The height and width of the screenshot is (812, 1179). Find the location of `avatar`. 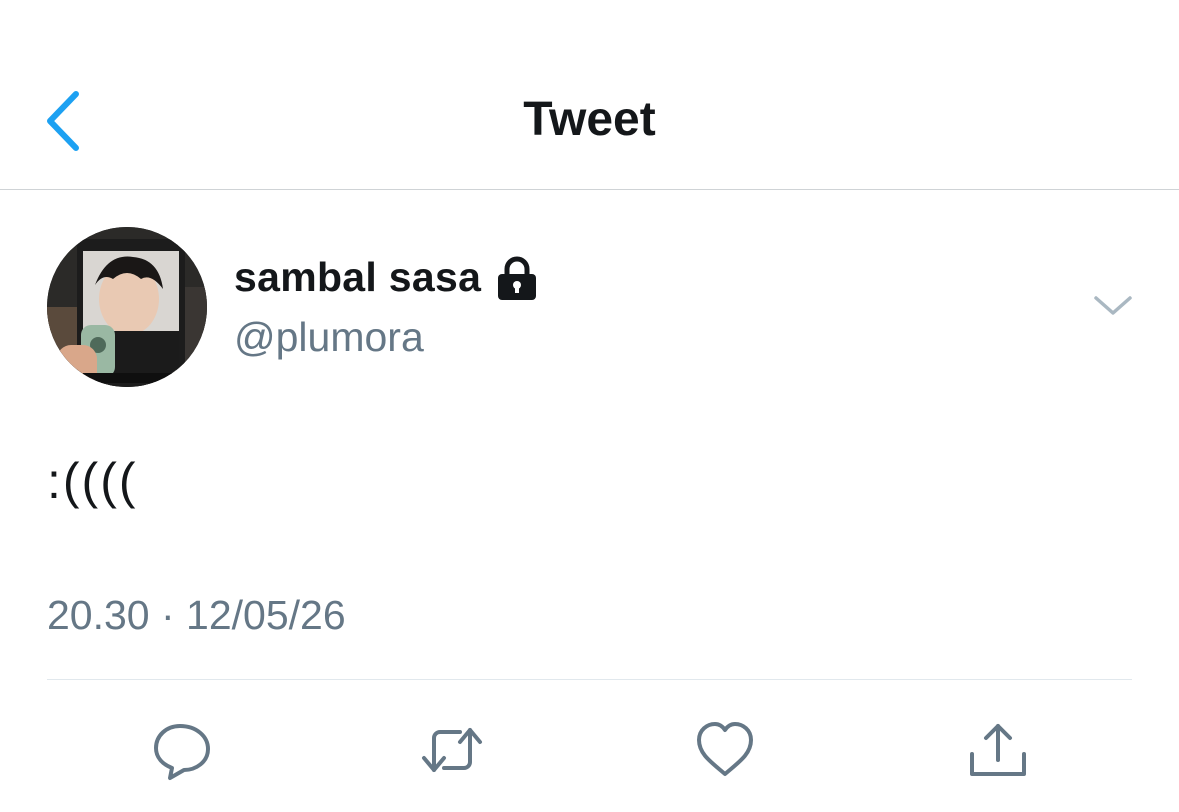

avatar is located at coordinates (127, 307).